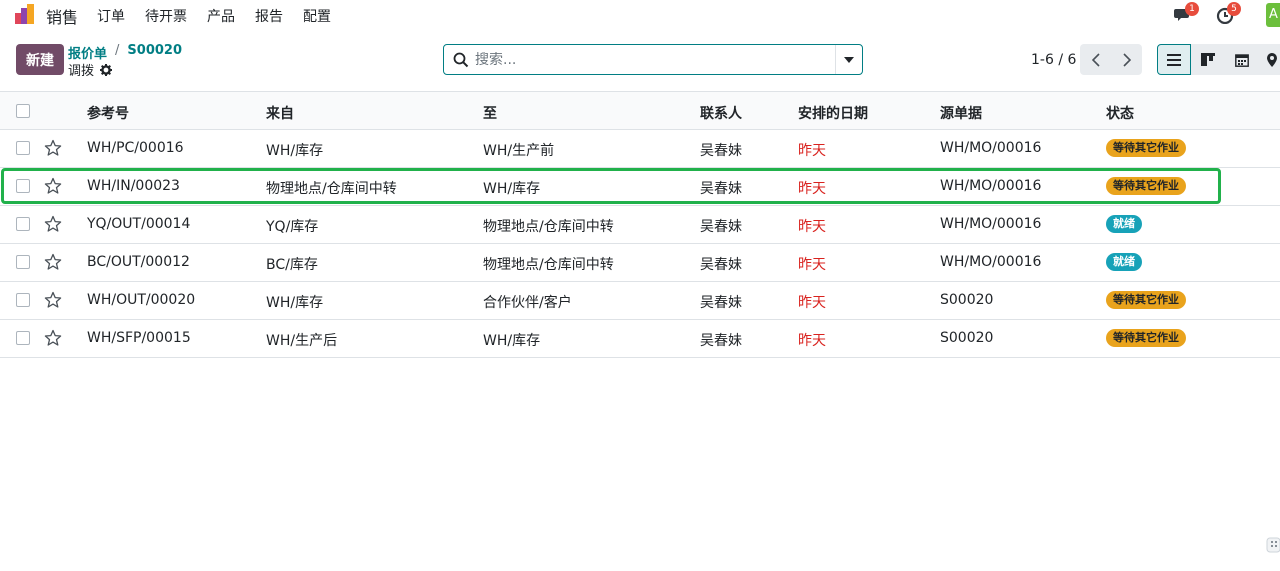 The width and height of the screenshot is (1280, 571). What do you see at coordinates (139, 224) in the screenshot?
I see `cell-reference: YQ/OUT/00014` at bounding box center [139, 224].